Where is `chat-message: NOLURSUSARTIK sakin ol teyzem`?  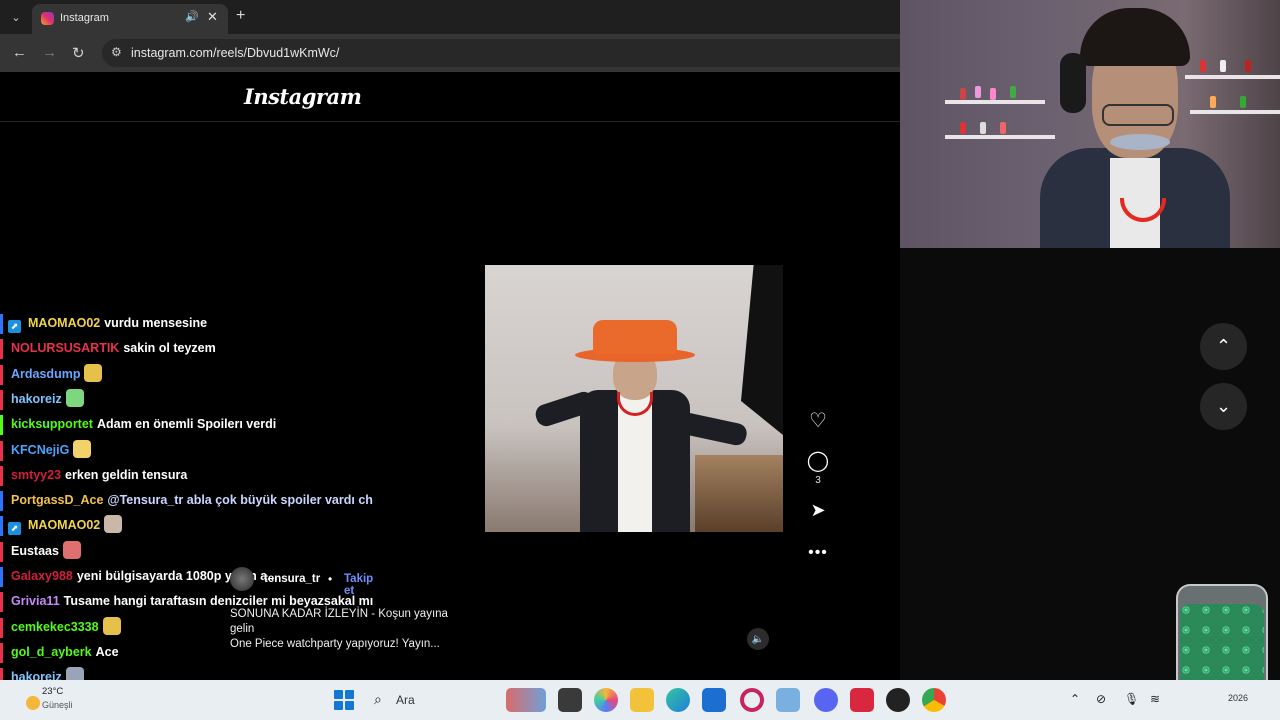 chat-message: NOLURSUSARTIK sakin ol teyzem is located at coordinates (190, 349).